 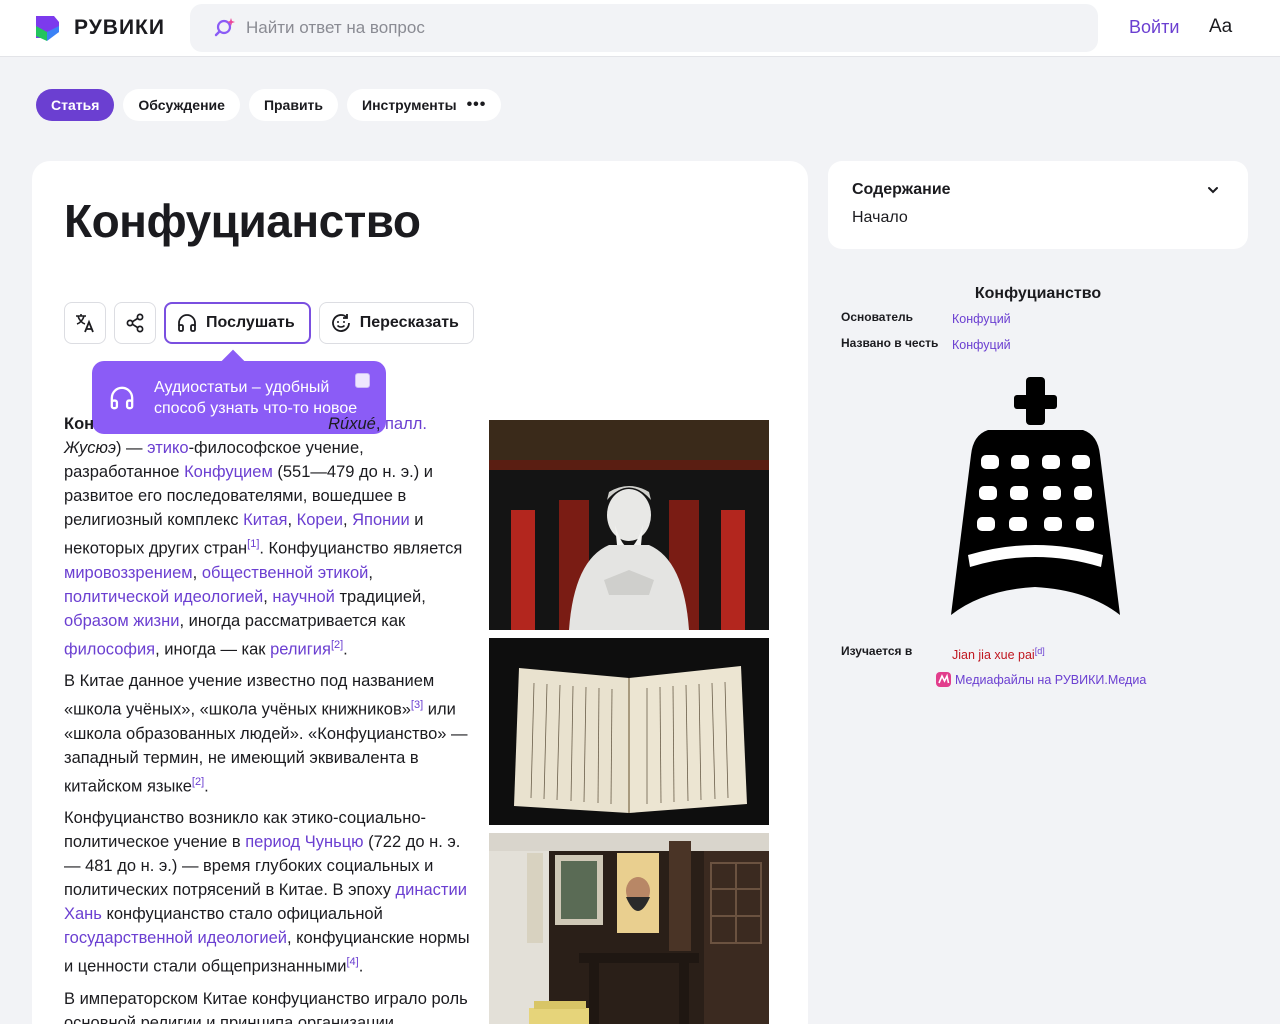 I want to click on link: период Чуньцю, so click(x=304, y=842).